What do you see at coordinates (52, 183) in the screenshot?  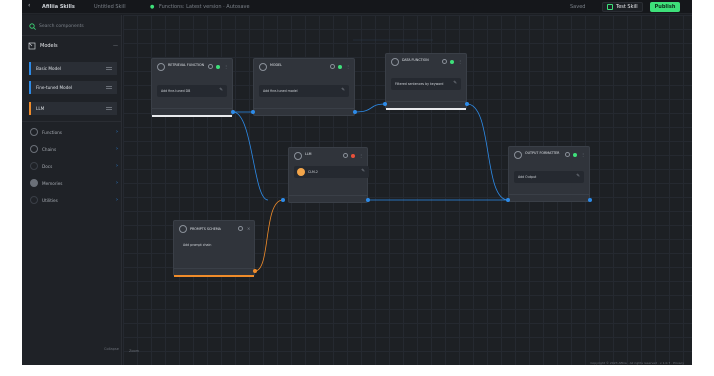 I see `category-label: Memories` at bounding box center [52, 183].